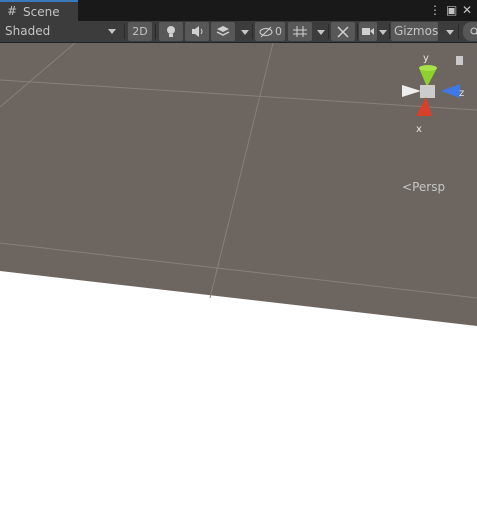  What do you see at coordinates (407, 187) in the screenshot?
I see `chevron-left-icon: <` at bounding box center [407, 187].